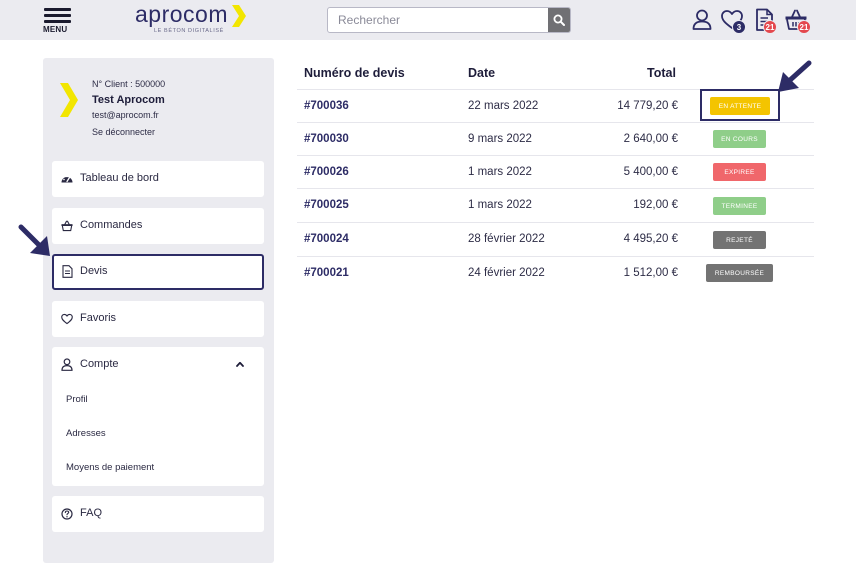  Describe the element at coordinates (740, 105) in the screenshot. I see `status-highlight-frame` at that location.